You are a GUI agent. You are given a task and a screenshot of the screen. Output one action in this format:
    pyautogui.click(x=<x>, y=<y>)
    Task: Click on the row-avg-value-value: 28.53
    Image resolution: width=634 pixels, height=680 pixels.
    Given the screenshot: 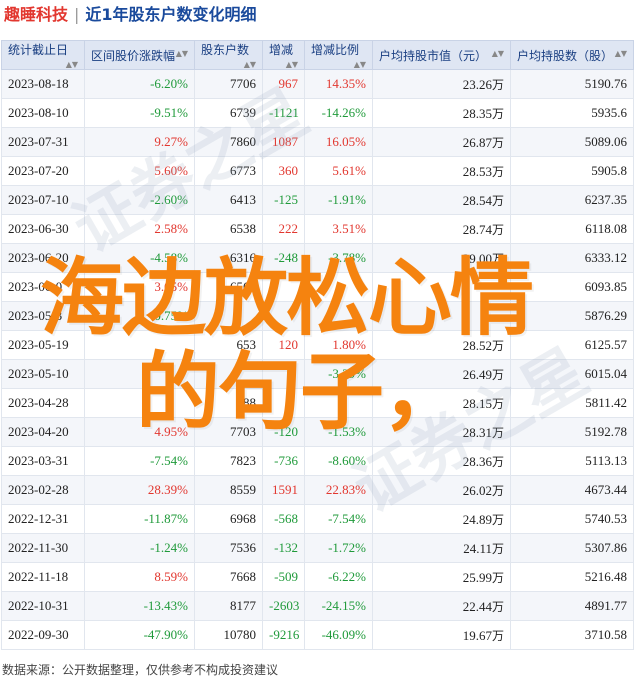 What is the action you would take?
    pyautogui.click(x=477, y=171)
    